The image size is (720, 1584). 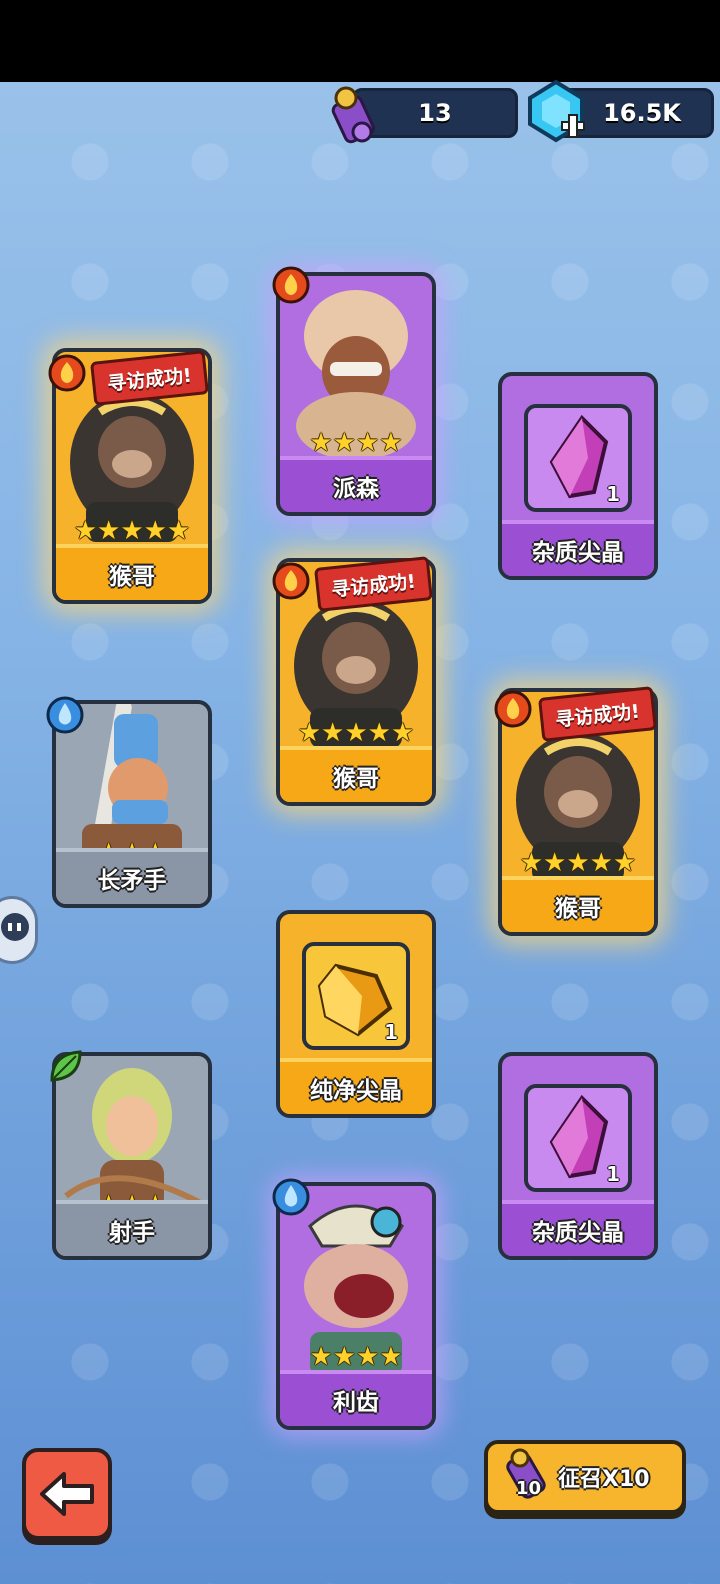 I want to click on scroll-count: 13, so click(x=435, y=113).